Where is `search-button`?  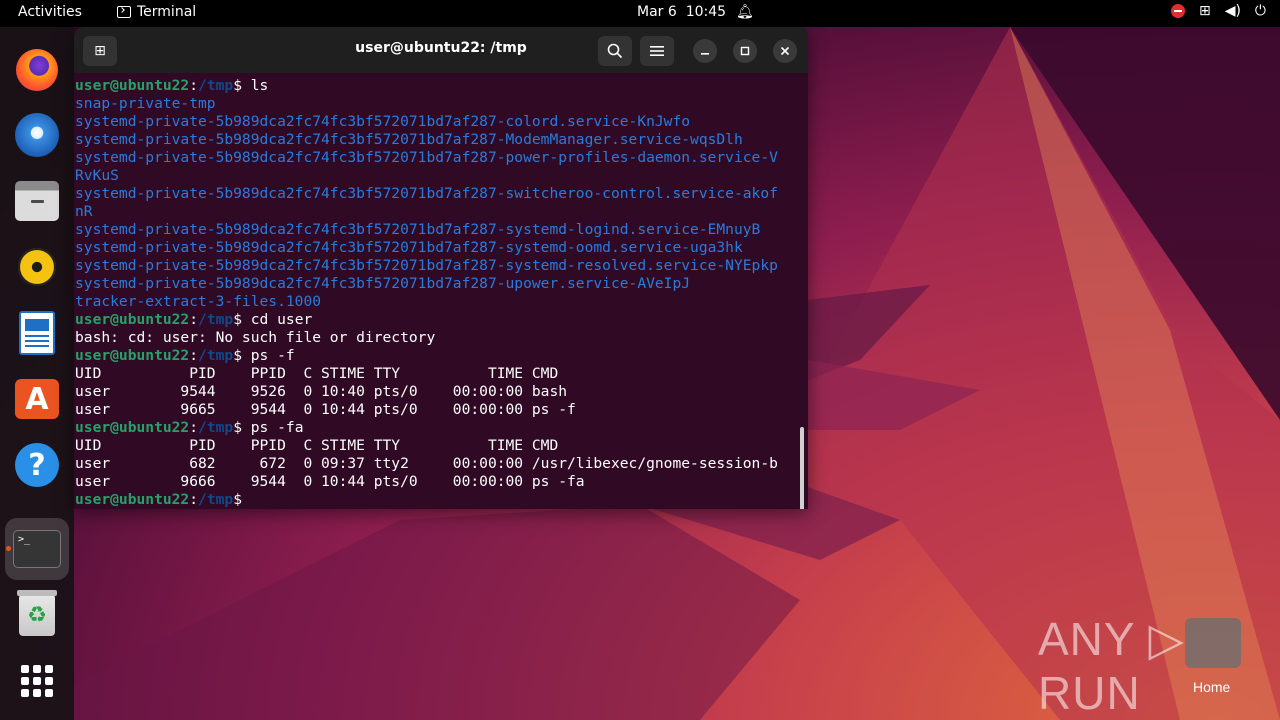 search-button is located at coordinates (615, 51).